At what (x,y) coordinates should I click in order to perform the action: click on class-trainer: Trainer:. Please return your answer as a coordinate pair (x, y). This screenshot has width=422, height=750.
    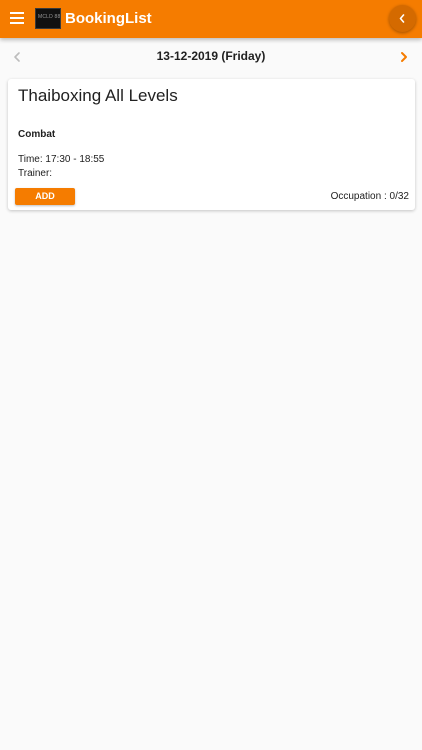
    Looking at the image, I should click on (35, 174).